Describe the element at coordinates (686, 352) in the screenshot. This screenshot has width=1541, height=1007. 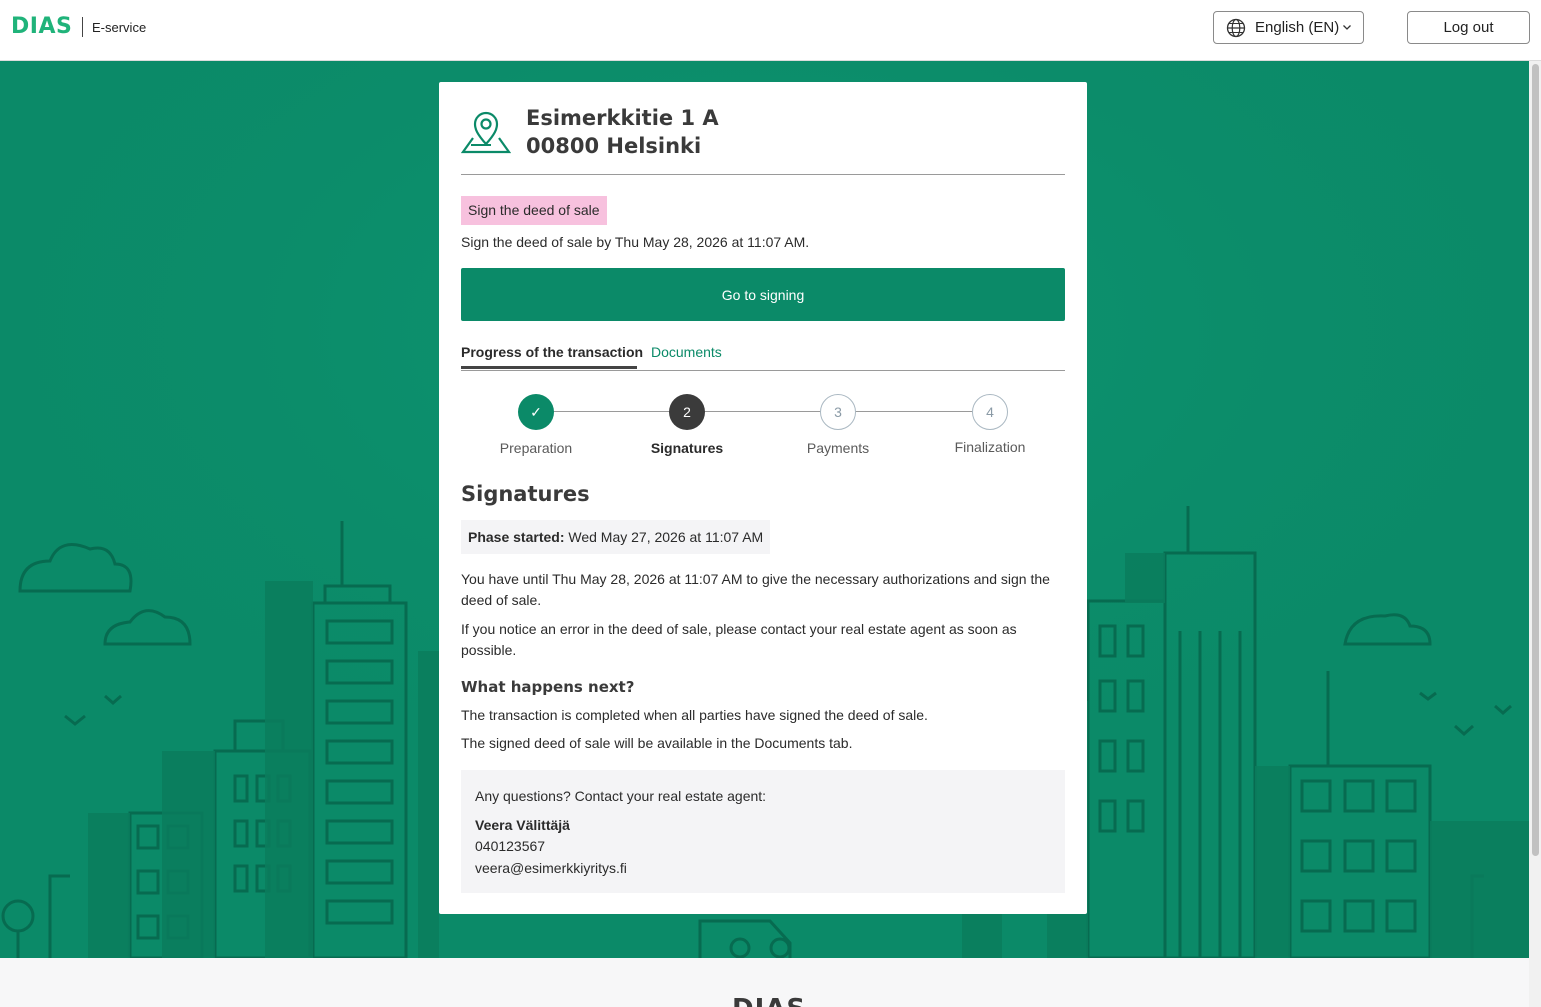
I see `tab-documents: Documents` at that location.